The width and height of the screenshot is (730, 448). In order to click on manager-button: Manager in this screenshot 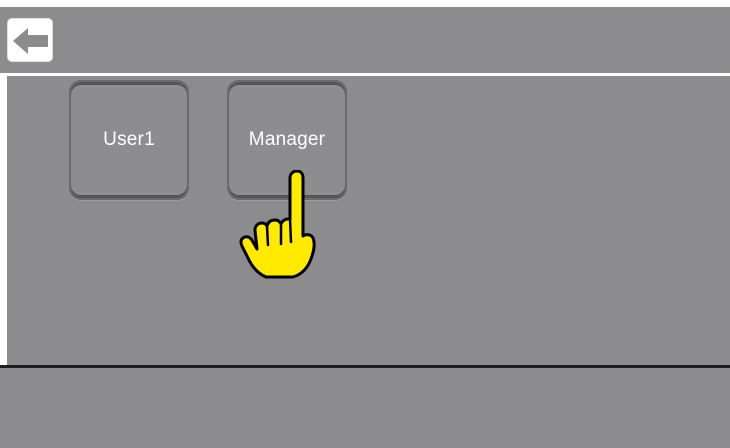, I will do `click(287, 140)`.